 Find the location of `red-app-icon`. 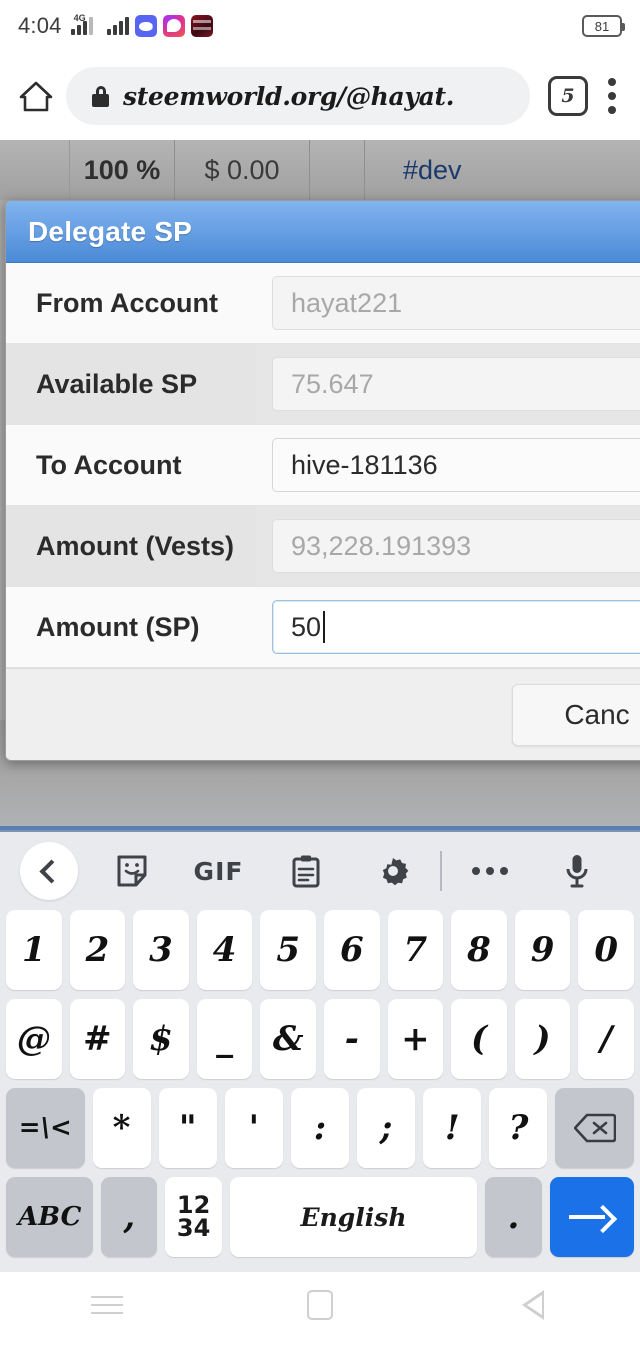

red-app-icon is located at coordinates (201, 26).